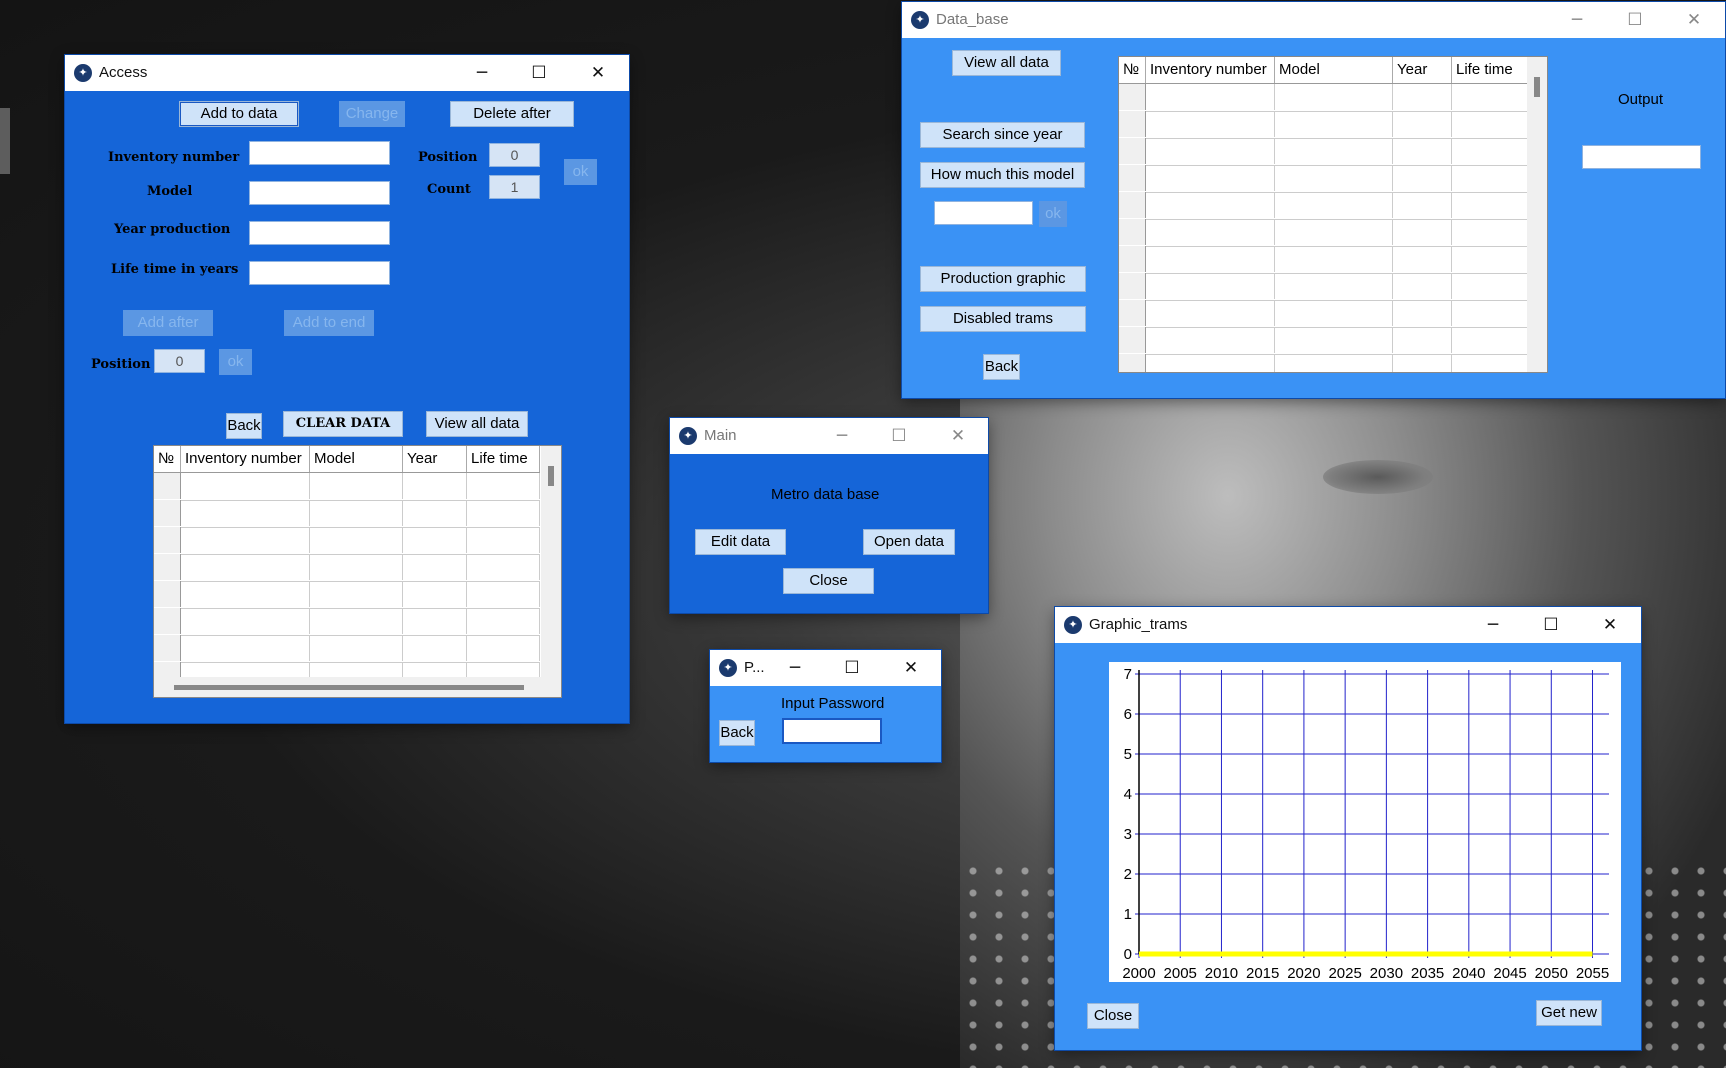  I want to click on position-field-2: 0, so click(179, 361).